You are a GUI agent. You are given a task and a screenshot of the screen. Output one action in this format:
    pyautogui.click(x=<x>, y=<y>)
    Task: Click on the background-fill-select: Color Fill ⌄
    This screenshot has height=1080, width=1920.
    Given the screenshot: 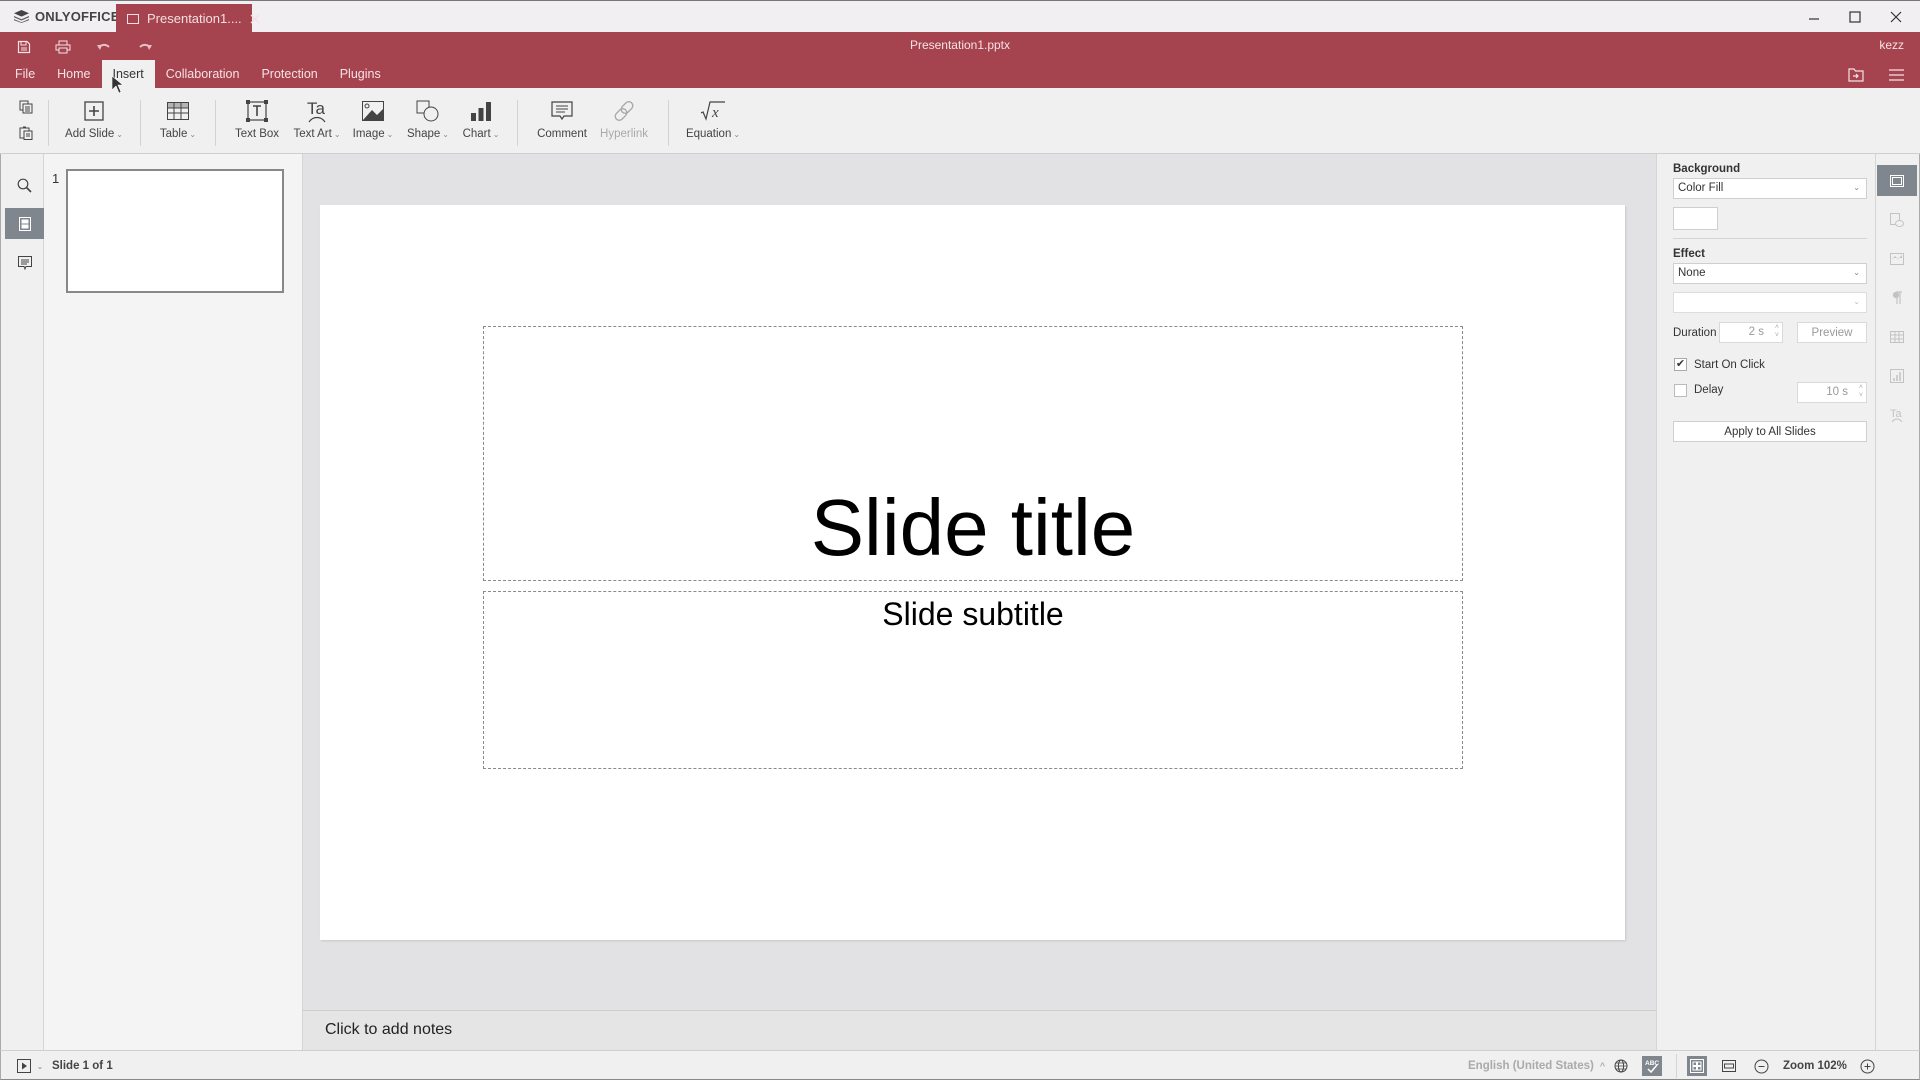 What is the action you would take?
    pyautogui.click(x=1770, y=188)
    